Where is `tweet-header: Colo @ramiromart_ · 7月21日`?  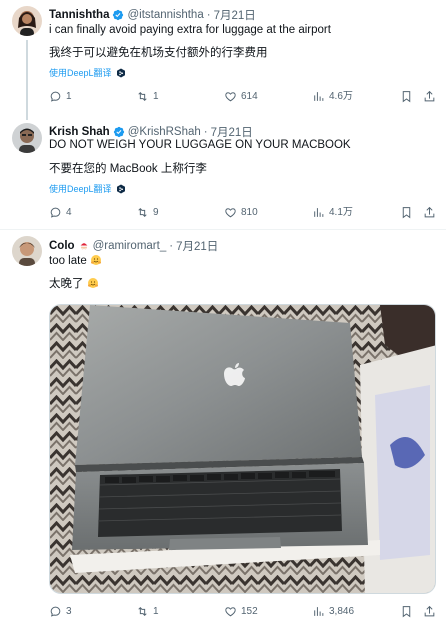
tweet-header: Colo @ramiromart_ · 7月21日 is located at coordinates (133, 246).